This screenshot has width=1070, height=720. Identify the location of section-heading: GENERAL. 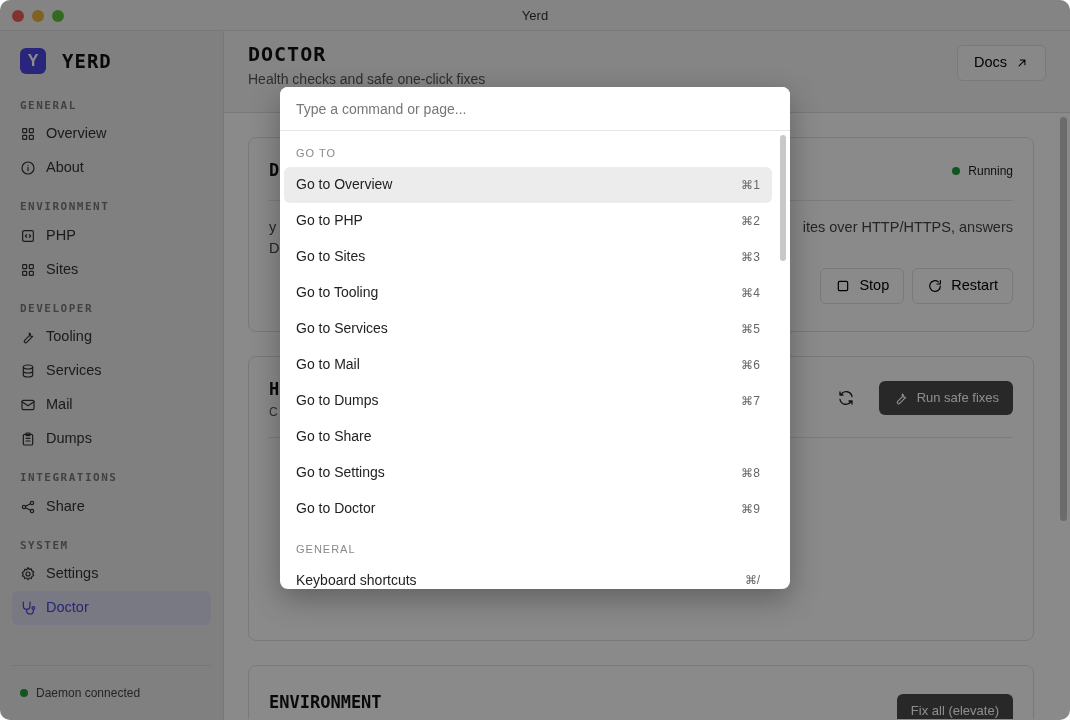
(49, 105).